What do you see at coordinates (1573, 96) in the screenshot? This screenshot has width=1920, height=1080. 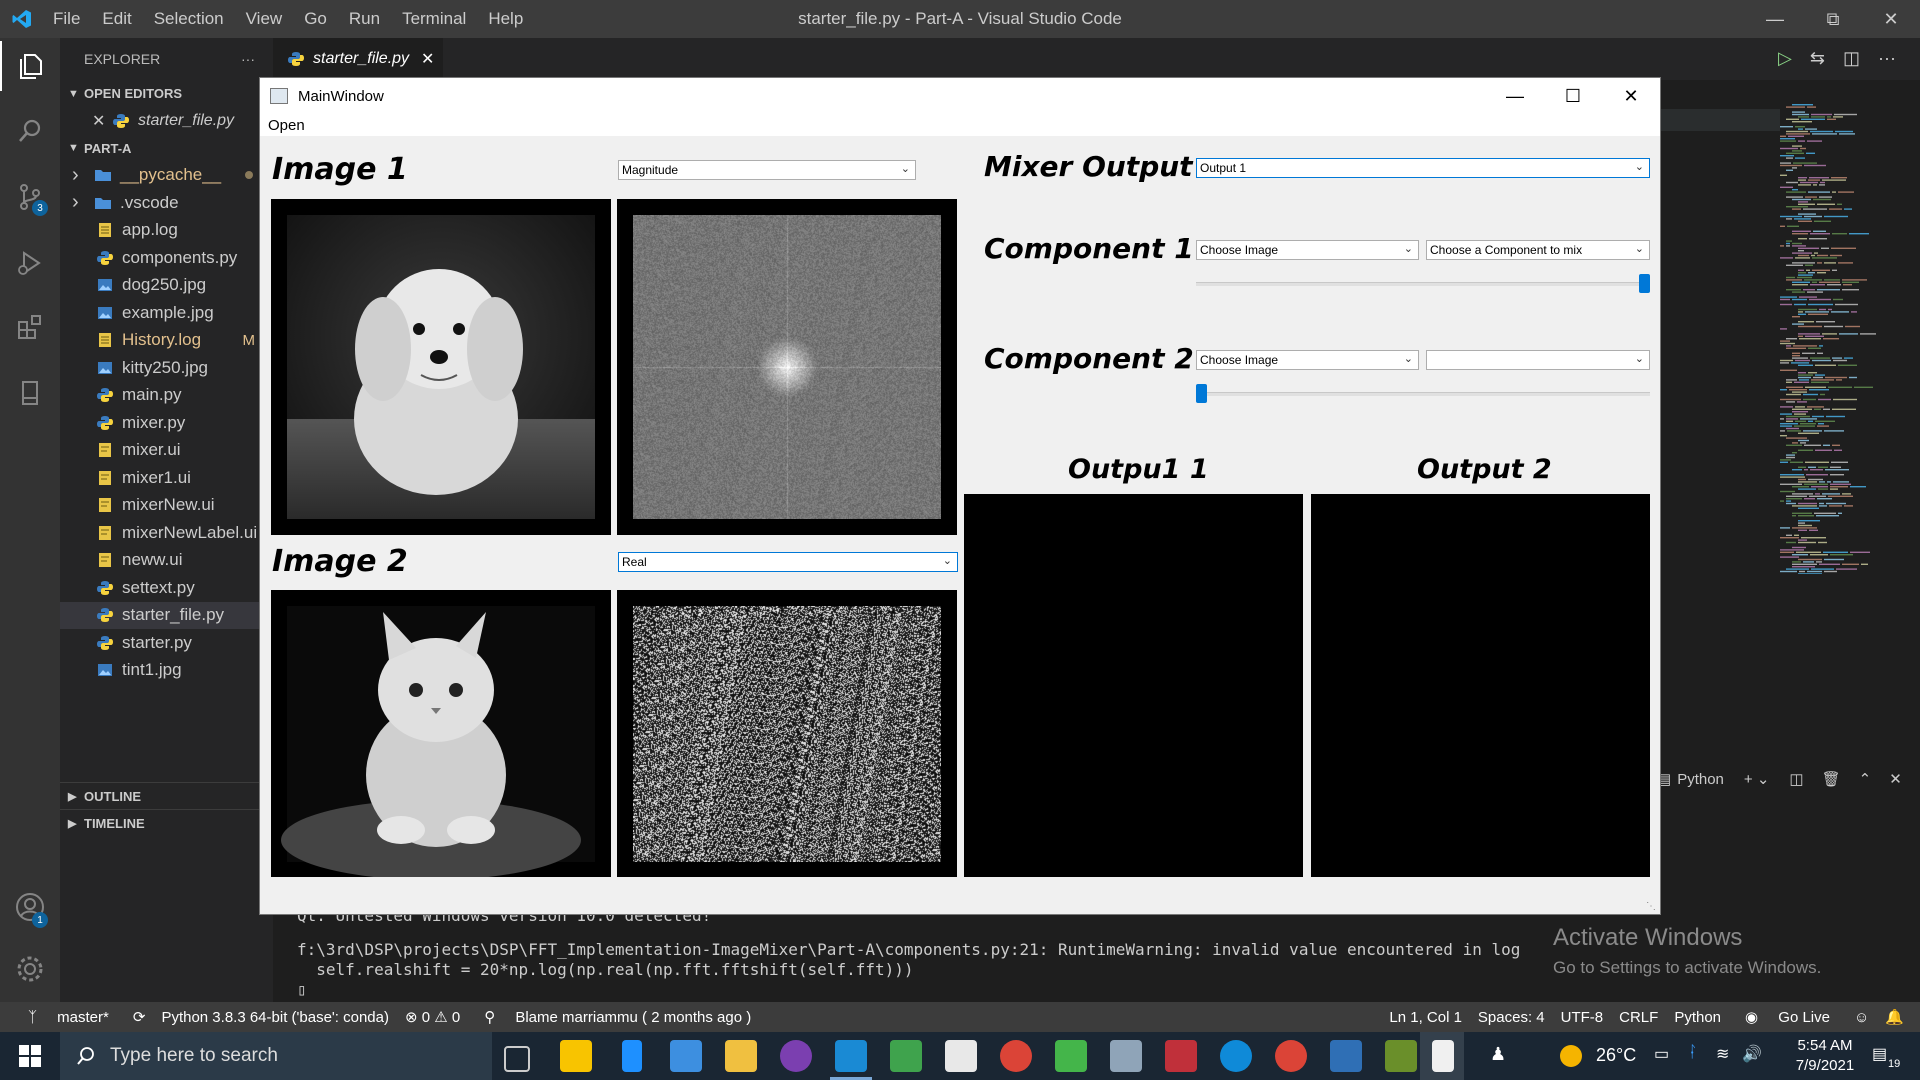 I see `maximize-icon: ☐` at bounding box center [1573, 96].